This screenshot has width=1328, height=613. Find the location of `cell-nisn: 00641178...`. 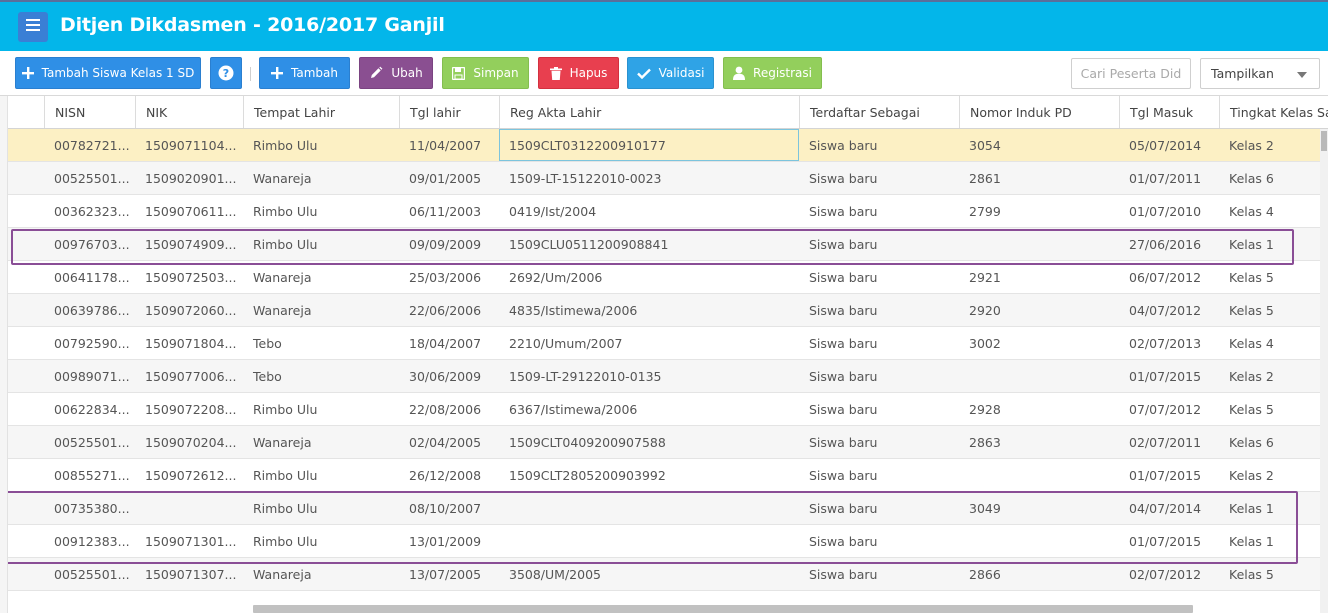

cell-nisn: 00641178... is located at coordinates (89, 277).